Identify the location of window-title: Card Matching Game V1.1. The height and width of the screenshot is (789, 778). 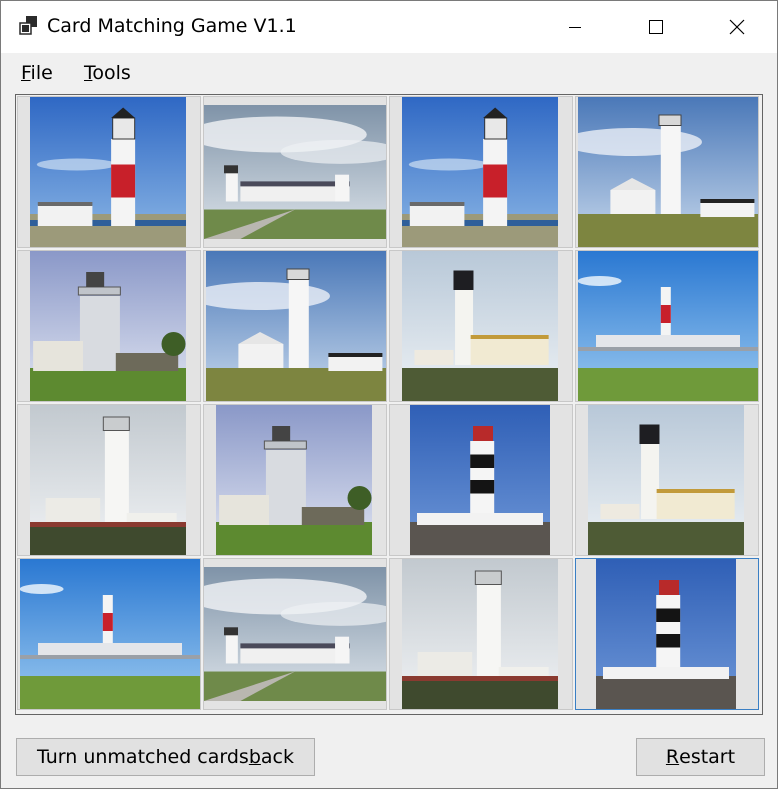
(172, 26).